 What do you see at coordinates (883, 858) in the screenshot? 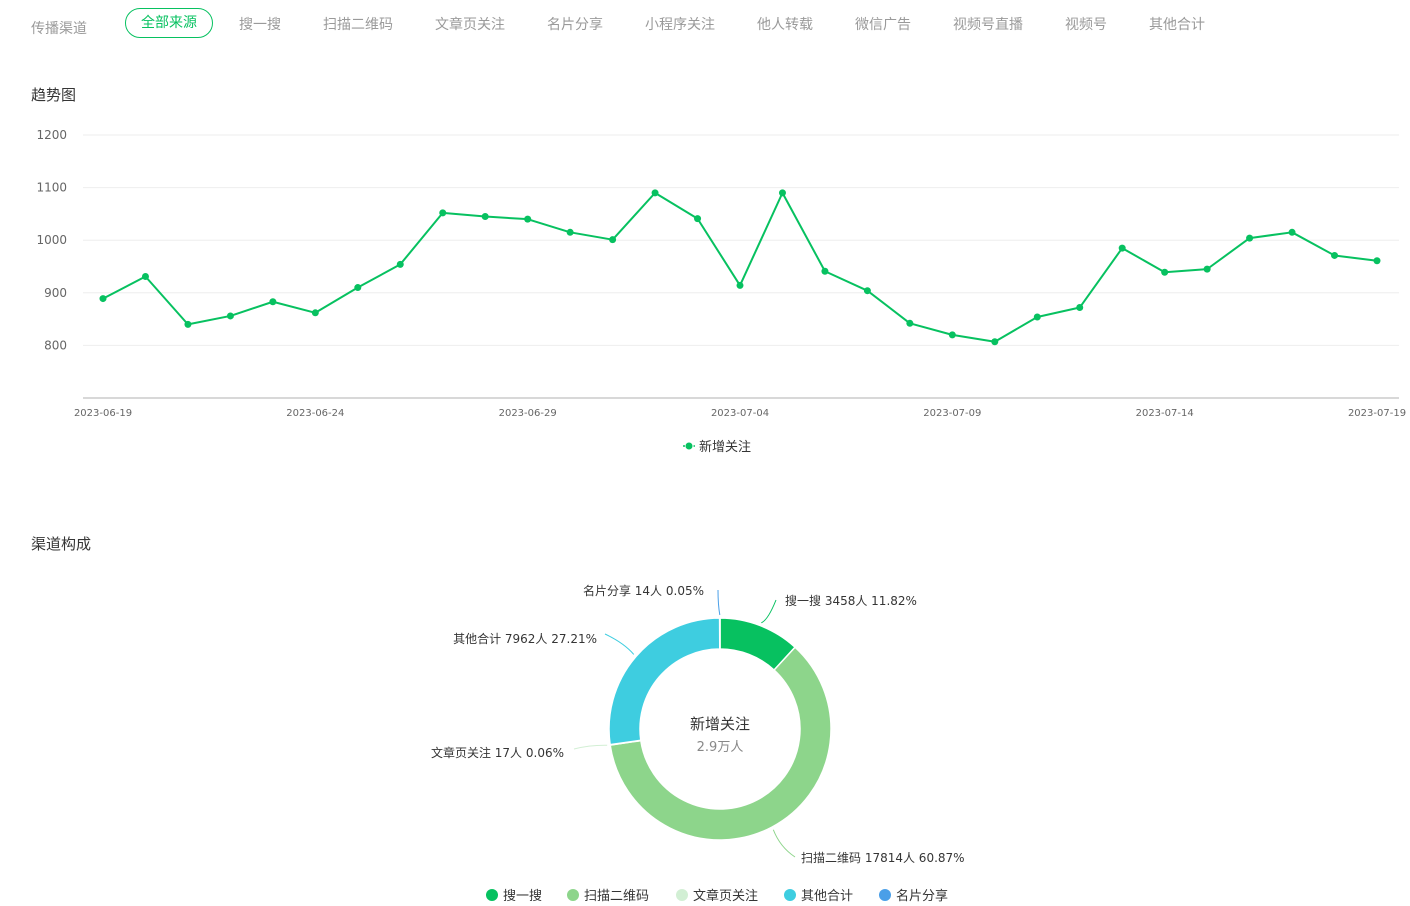
I see `slice-label-1: 扫描二维码 17814人 60.87%` at bounding box center [883, 858].